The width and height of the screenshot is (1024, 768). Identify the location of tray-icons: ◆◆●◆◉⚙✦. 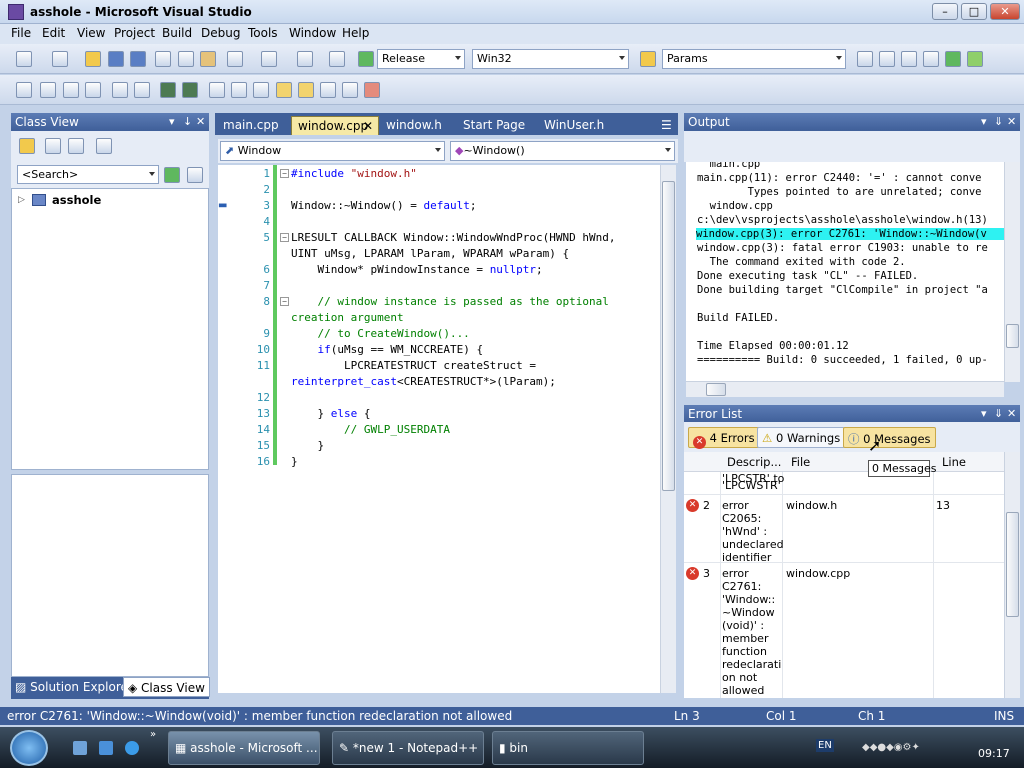
(912, 748).